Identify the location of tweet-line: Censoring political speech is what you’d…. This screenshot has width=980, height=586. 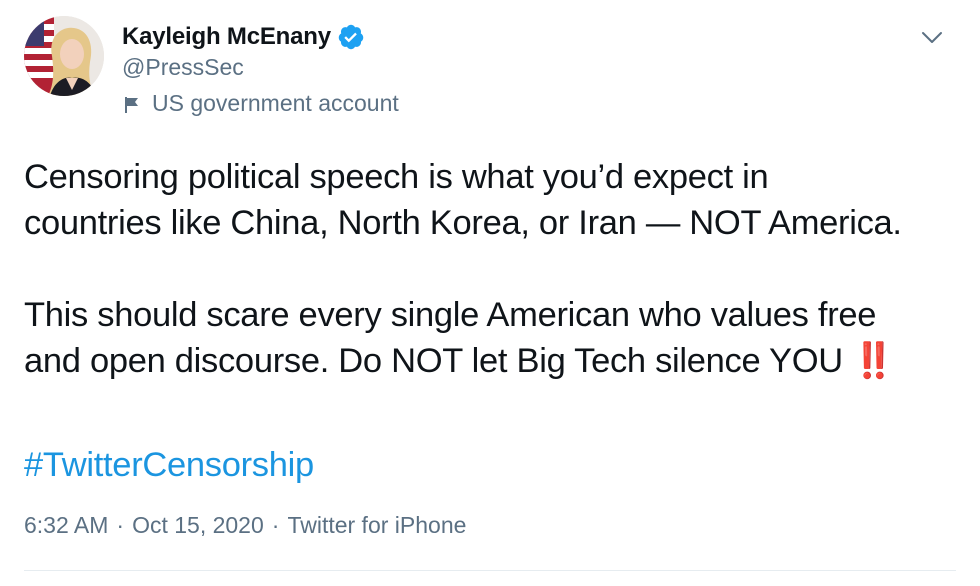
(396, 177).